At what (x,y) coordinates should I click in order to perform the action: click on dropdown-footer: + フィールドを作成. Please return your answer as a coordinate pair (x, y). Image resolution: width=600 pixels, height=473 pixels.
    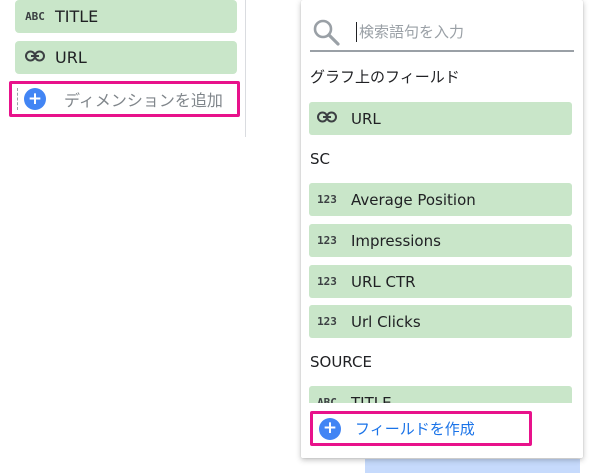
    Looking at the image, I should click on (442, 430).